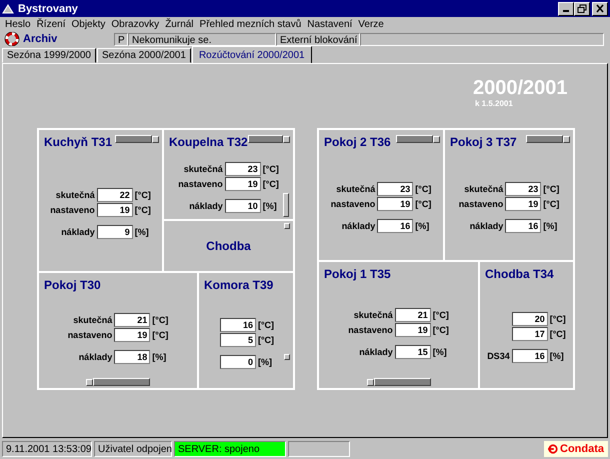 This screenshot has height=459, width=610. I want to click on arrow-icon, so click(553, 449).